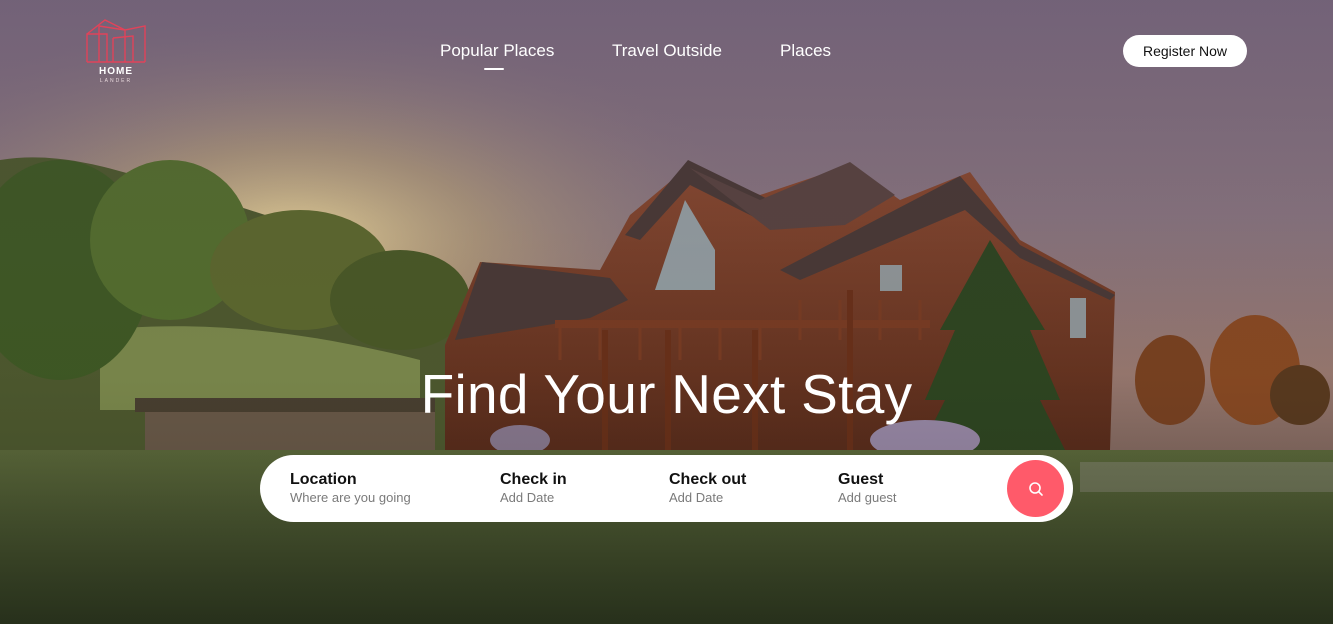  I want to click on check-out-hint: Add Date, so click(696, 497).